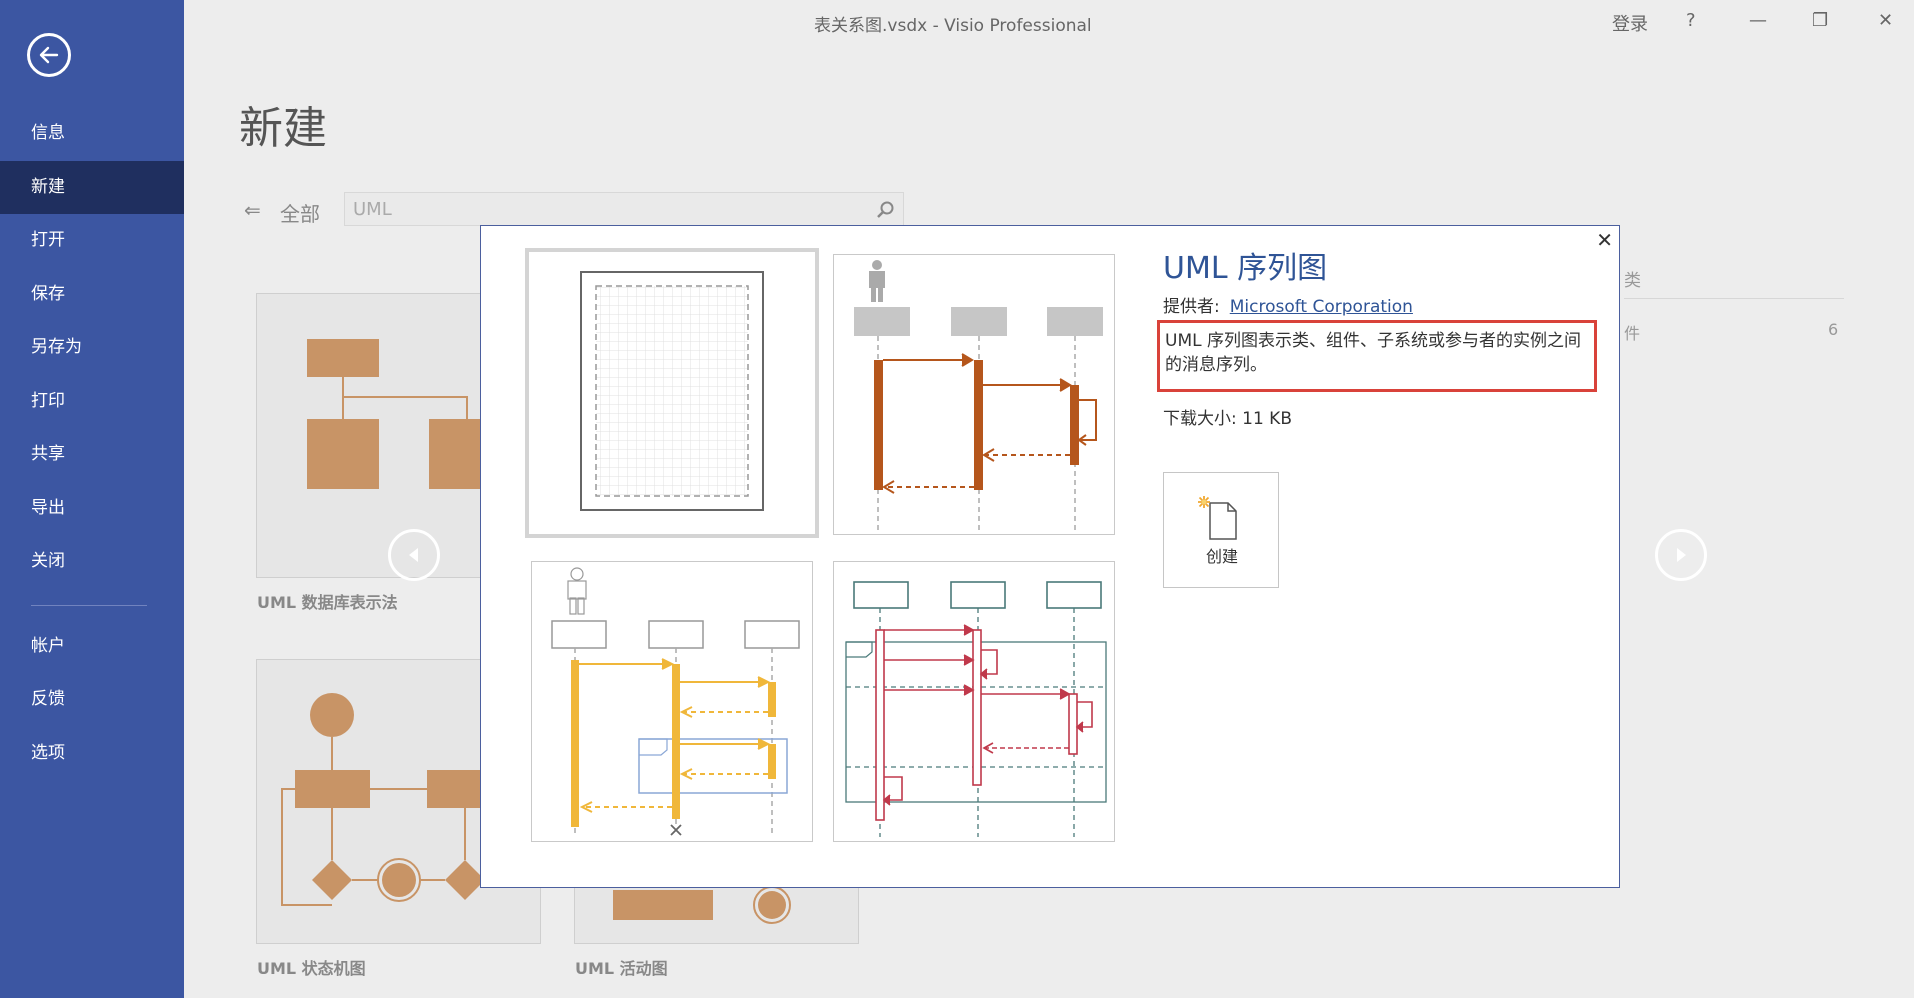 Image resolution: width=1914 pixels, height=998 pixels. What do you see at coordinates (372, 209) in the screenshot?
I see `search-input-value: UML` at bounding box center [372, 209].